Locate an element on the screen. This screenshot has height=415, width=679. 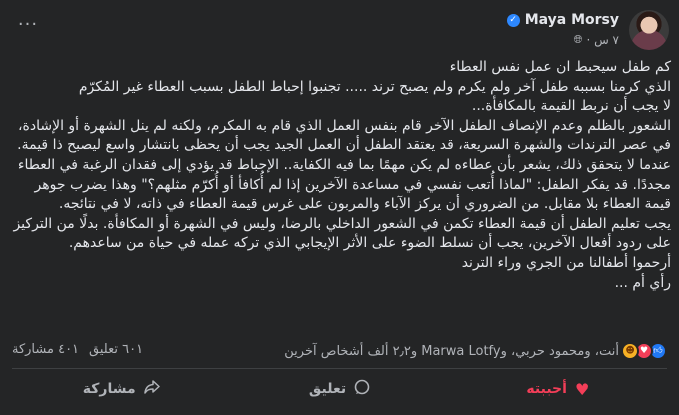
share-label: مشاركة is located at coordinates (109, 389).